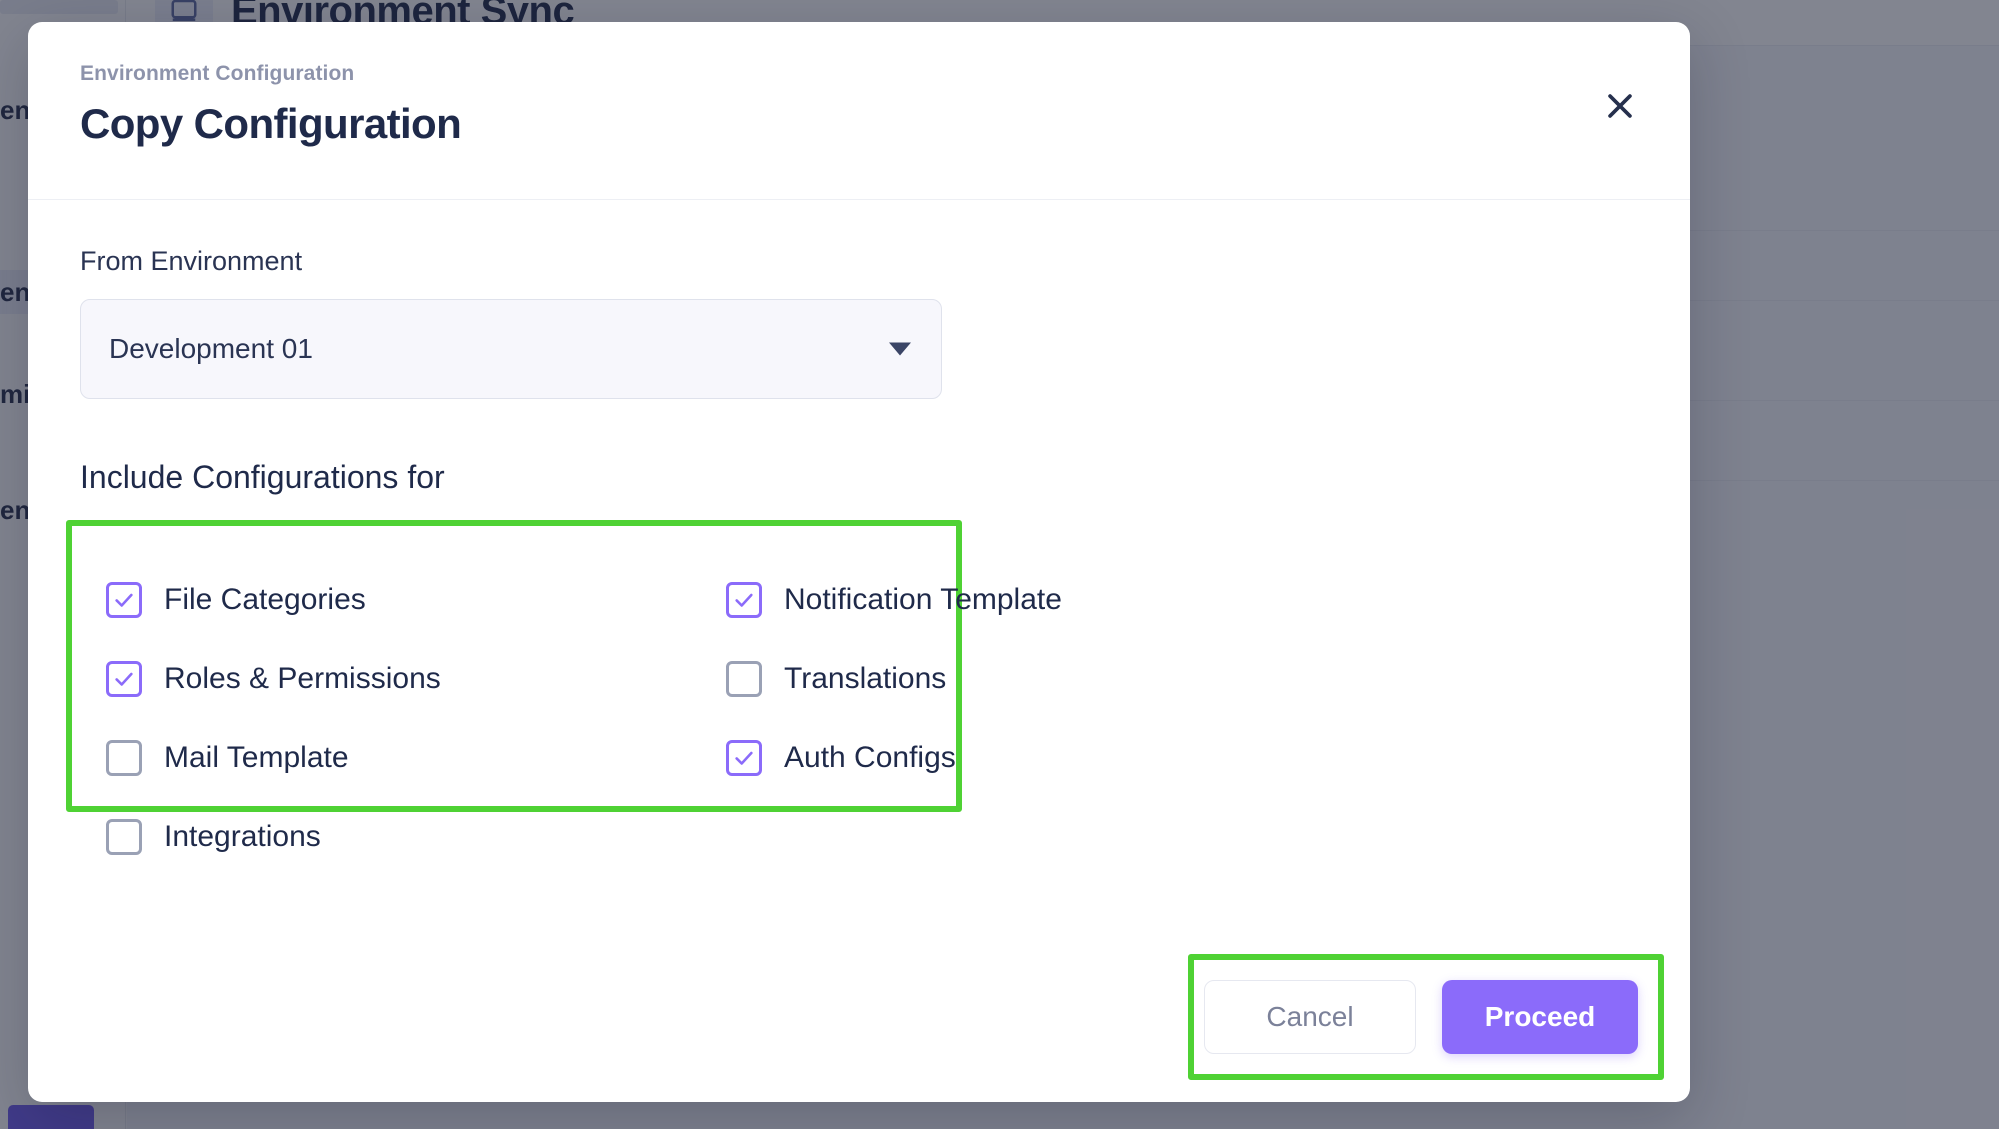 This screenshot has width=1999, height=1129. Describe the element at coordinates (302, 678) in the screenshot. I see `checkbox-label: Roles & Permissions` at that location.